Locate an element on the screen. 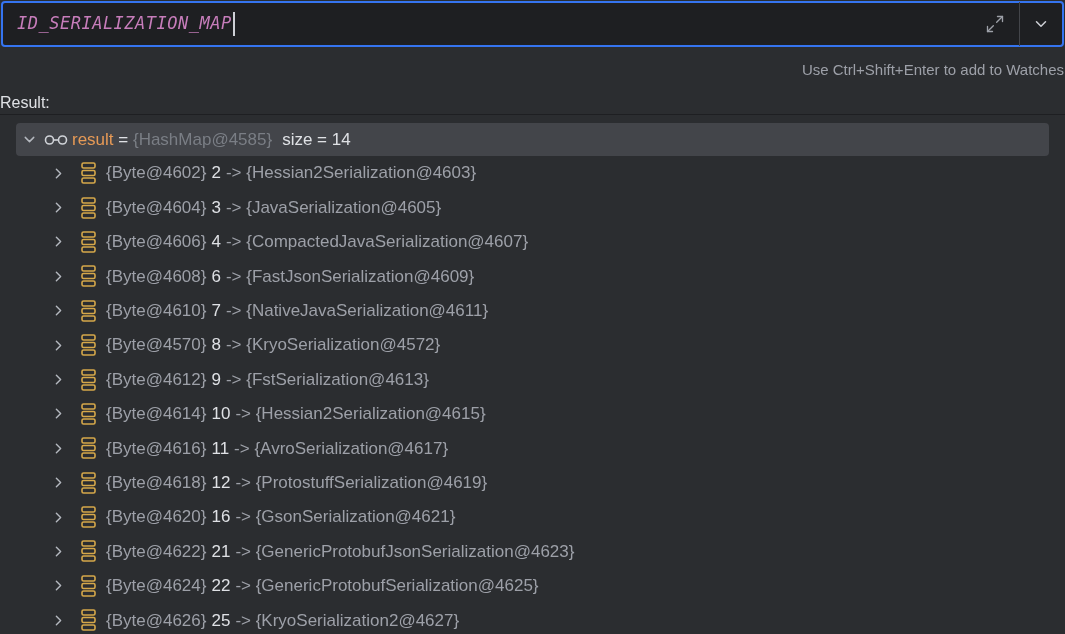 This screenshot has width=1065, height=634. entry-text: {Byte@4608} 6 -> {FastJsonSerialization@4609} is located at coordinates (290, 276).